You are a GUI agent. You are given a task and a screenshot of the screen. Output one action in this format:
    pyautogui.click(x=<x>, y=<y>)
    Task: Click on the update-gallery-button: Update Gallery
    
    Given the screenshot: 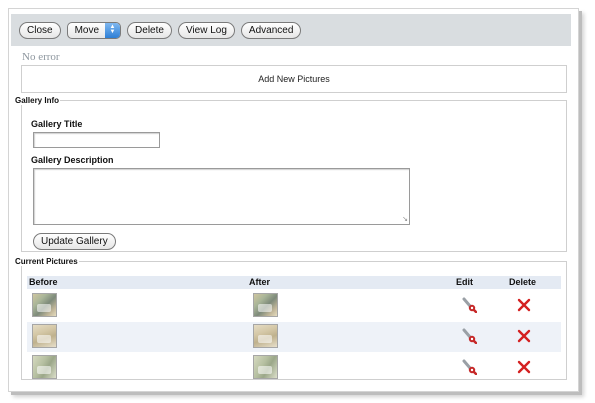 What is the action you would take?
    pyautogui.click(x=74, y=241)
    